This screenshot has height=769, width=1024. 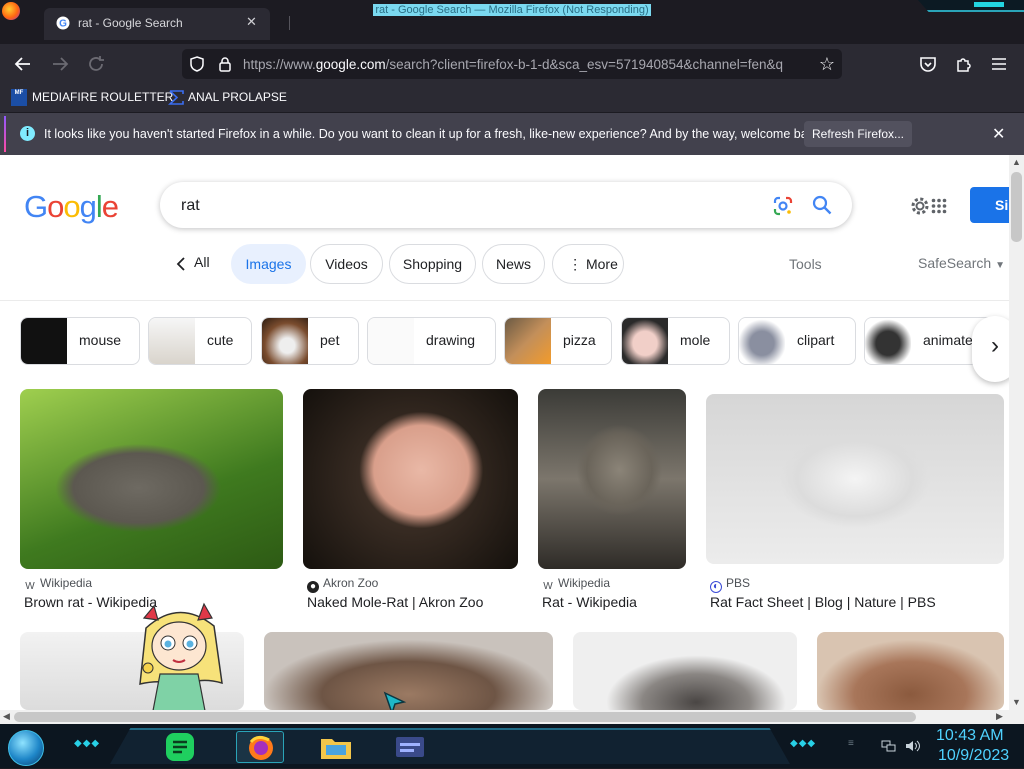 I want to click on related-chip-mouse: mouse, so click(x=80, y=341).